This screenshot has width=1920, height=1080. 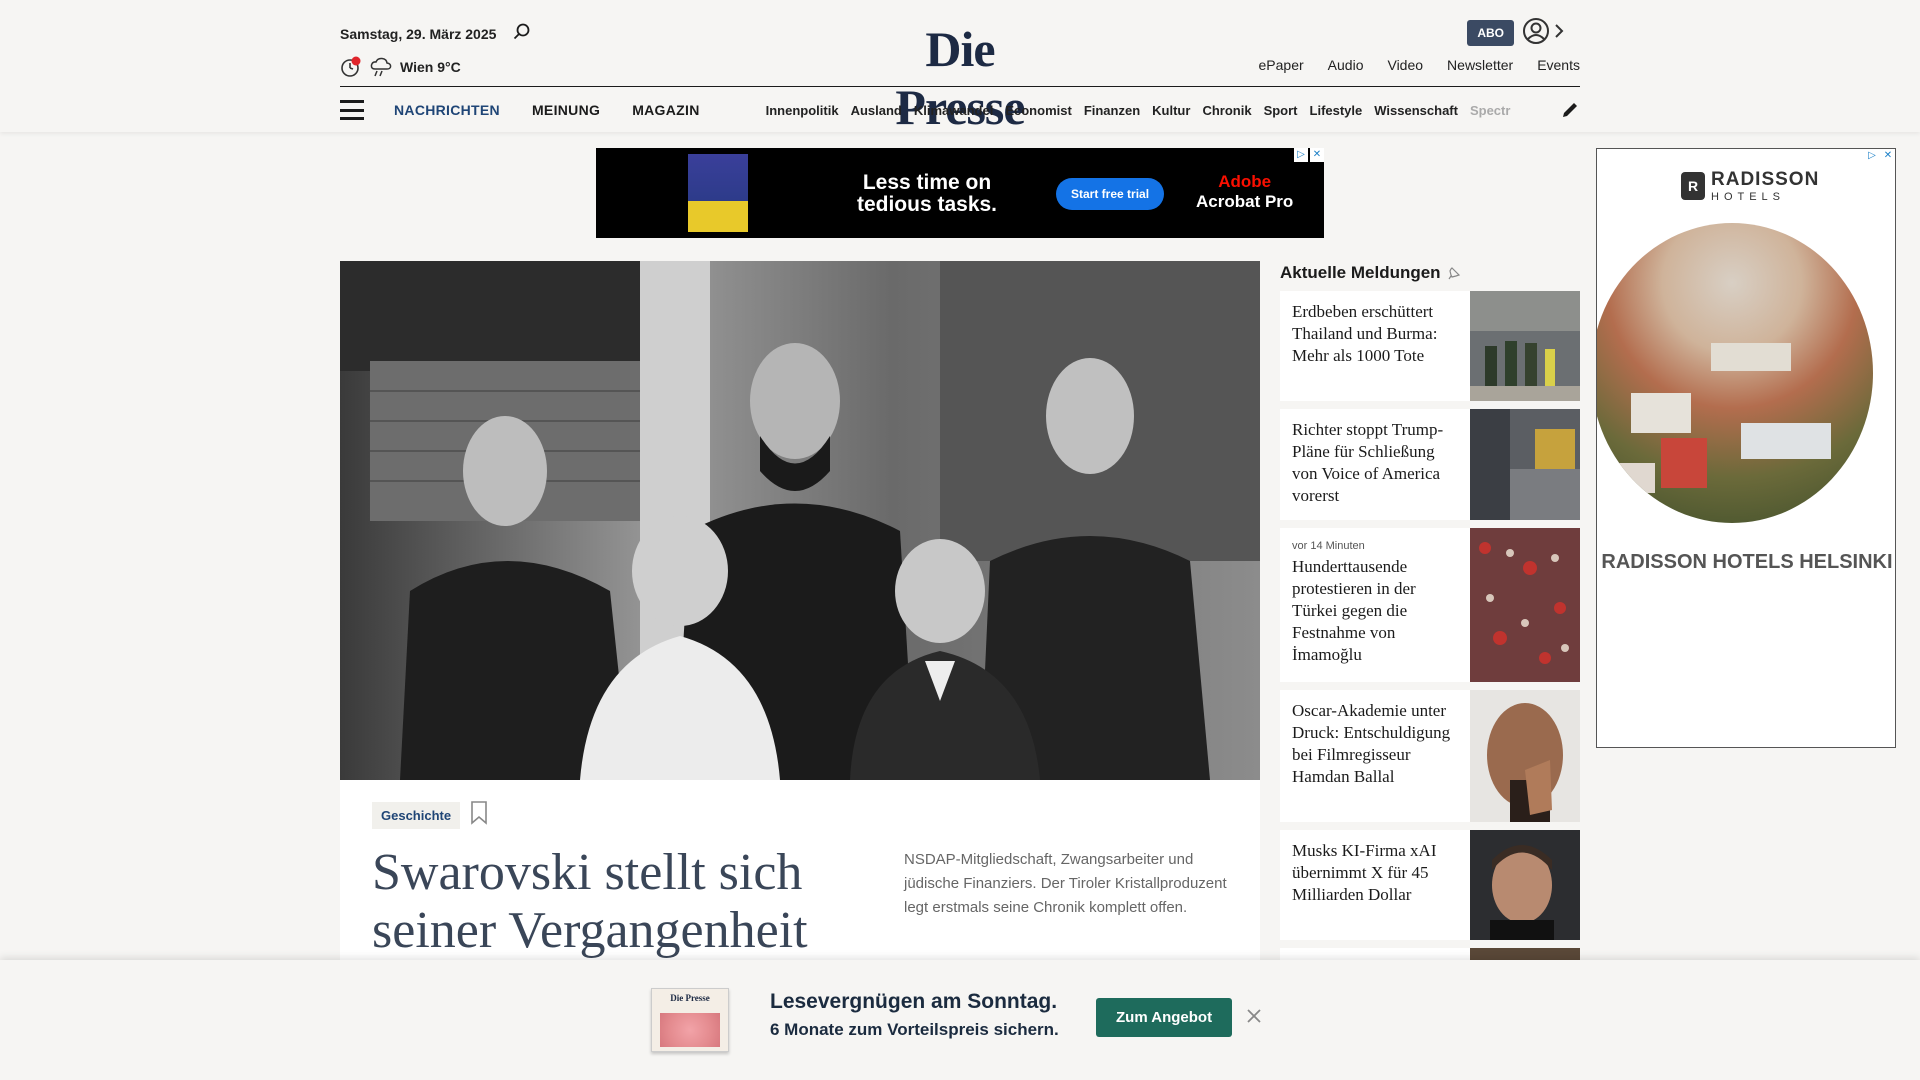 What do you see at coordinates (1281, 110) in the screenshot?
I see `nav-sport: Sport` at bounding box center [1281, 110].